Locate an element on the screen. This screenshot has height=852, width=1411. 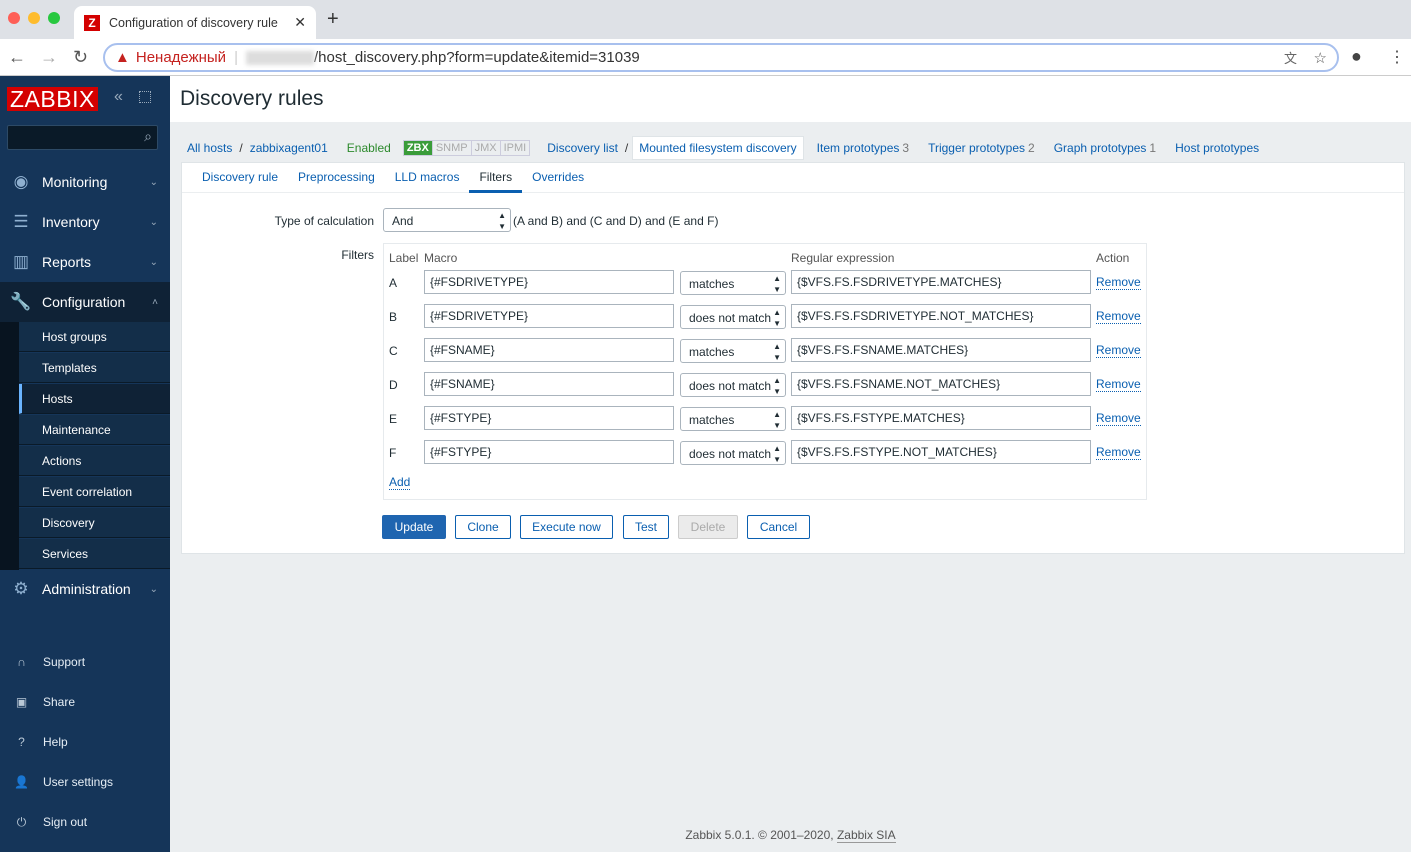
help-link: ? Help is located at coordinates (85, 742).